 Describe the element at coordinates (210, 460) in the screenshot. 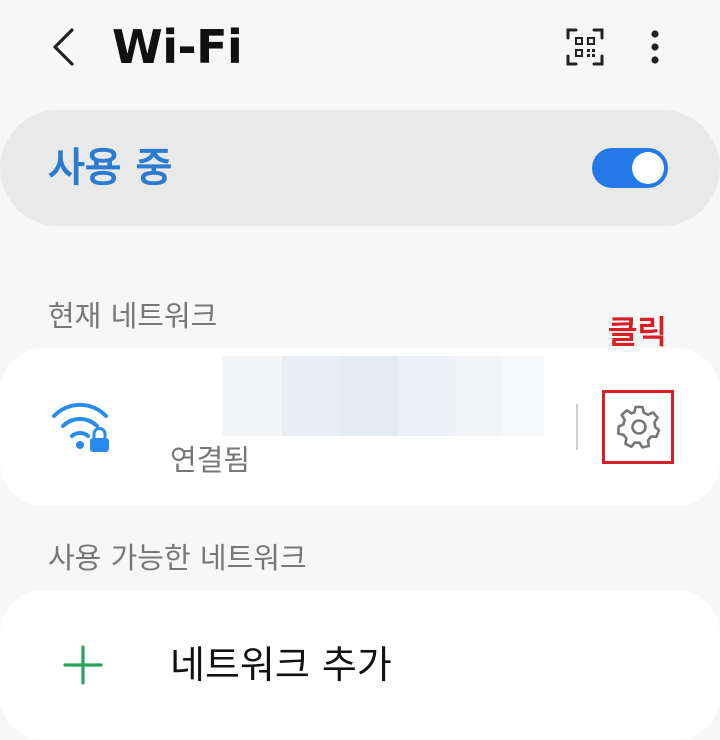

I see `network-status: 연결됨` at that location.